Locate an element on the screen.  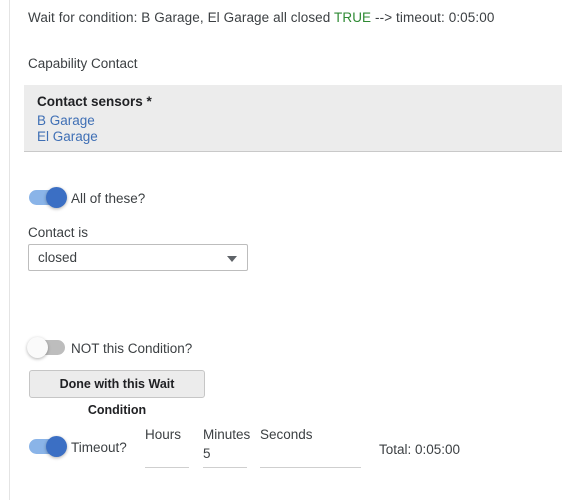
not-this-condition-label: NOT this Condition? is located at coordinates (132, 348).